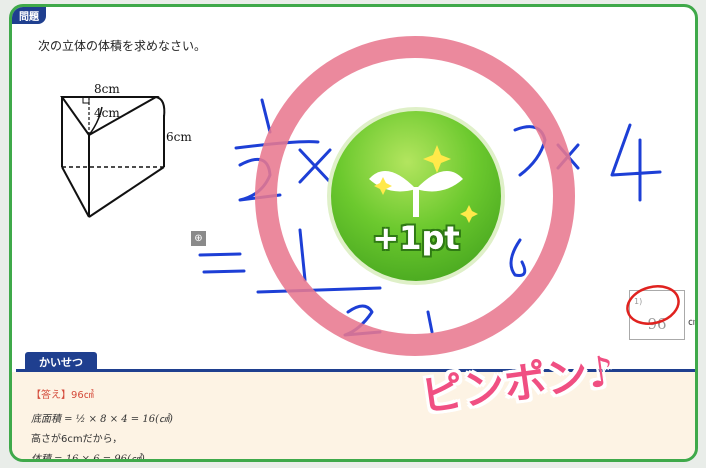 The width and height of the screenshot is (706, 468). I want to click on point-badge: +1pt, so click(416, 196).